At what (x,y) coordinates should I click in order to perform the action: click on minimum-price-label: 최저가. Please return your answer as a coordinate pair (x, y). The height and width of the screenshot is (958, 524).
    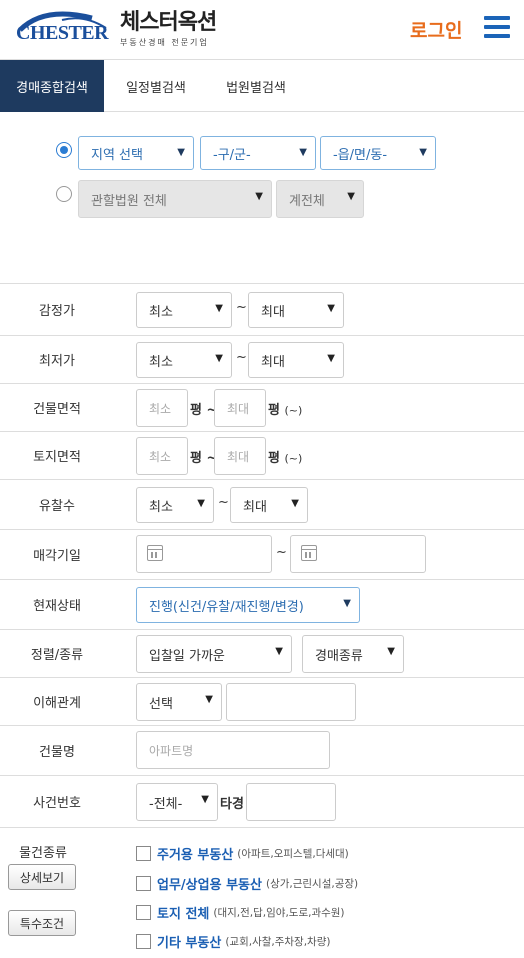
    Looking at the image, I should click on (57, 361).